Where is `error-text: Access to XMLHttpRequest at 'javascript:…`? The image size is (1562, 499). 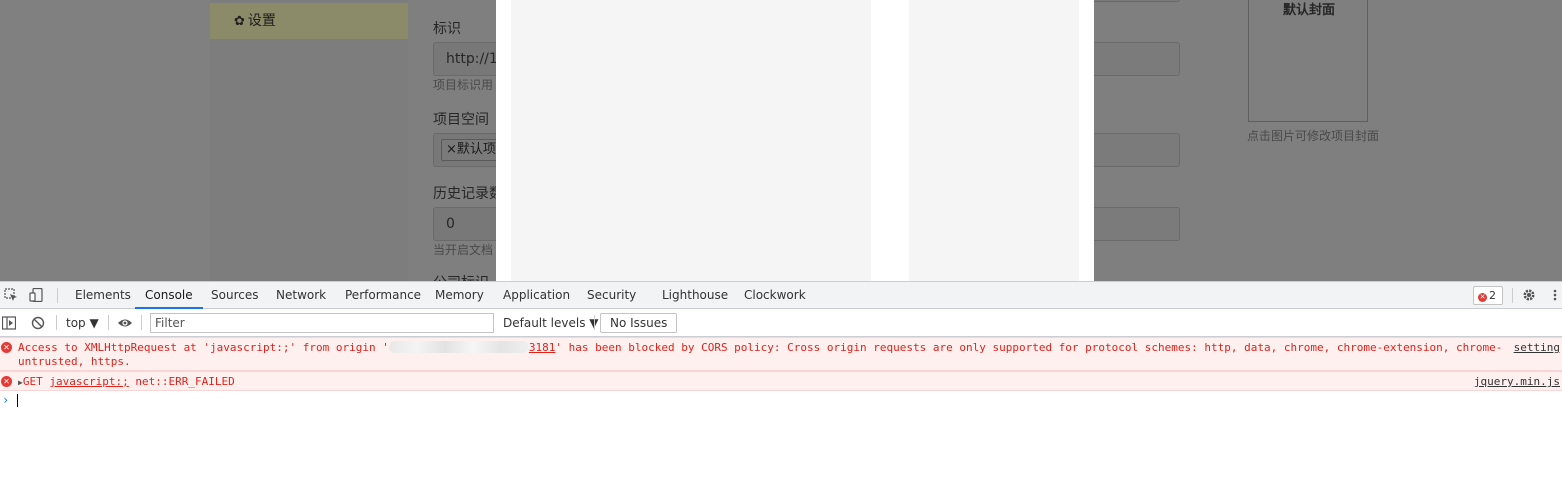
error-text: Access to XMLHttpRequest at 'javascript:… is located at coordinates (760, 354).